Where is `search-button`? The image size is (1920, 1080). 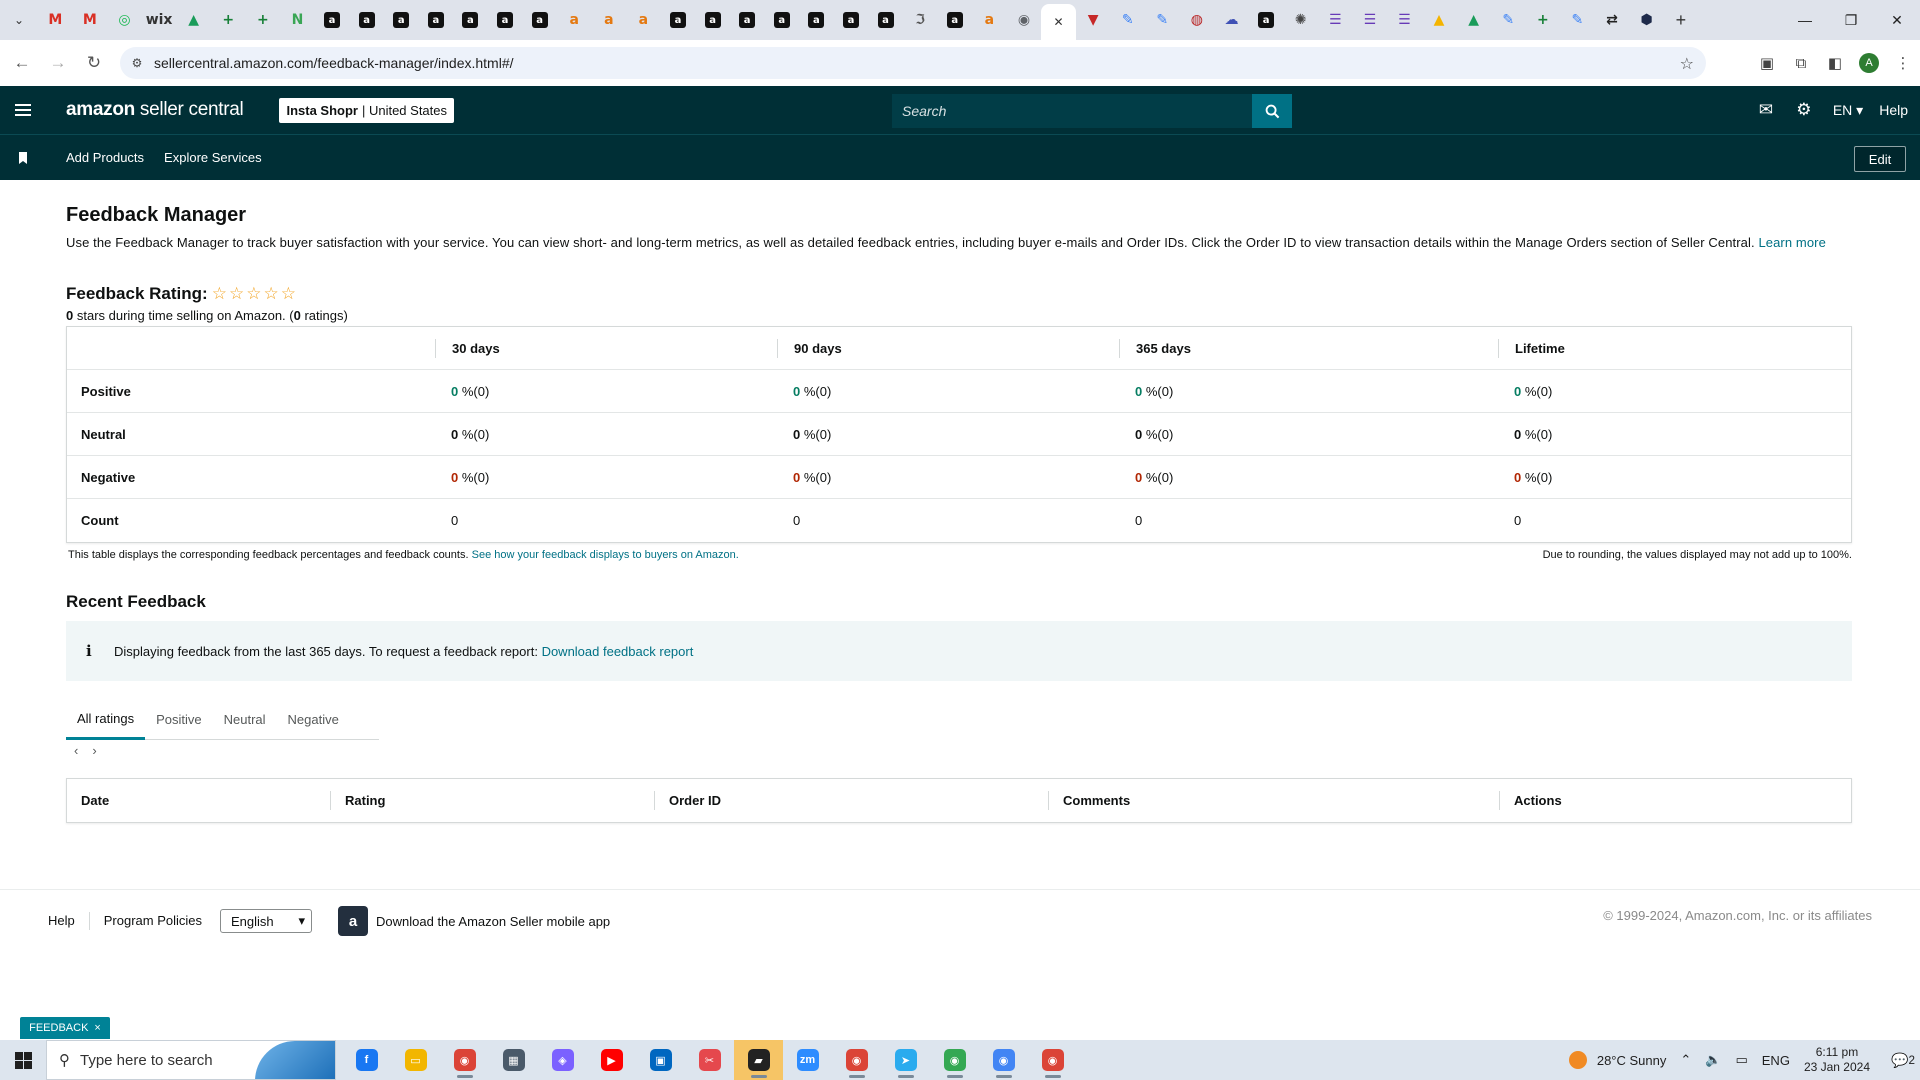 search-button is located at coordinates (1272, 111).